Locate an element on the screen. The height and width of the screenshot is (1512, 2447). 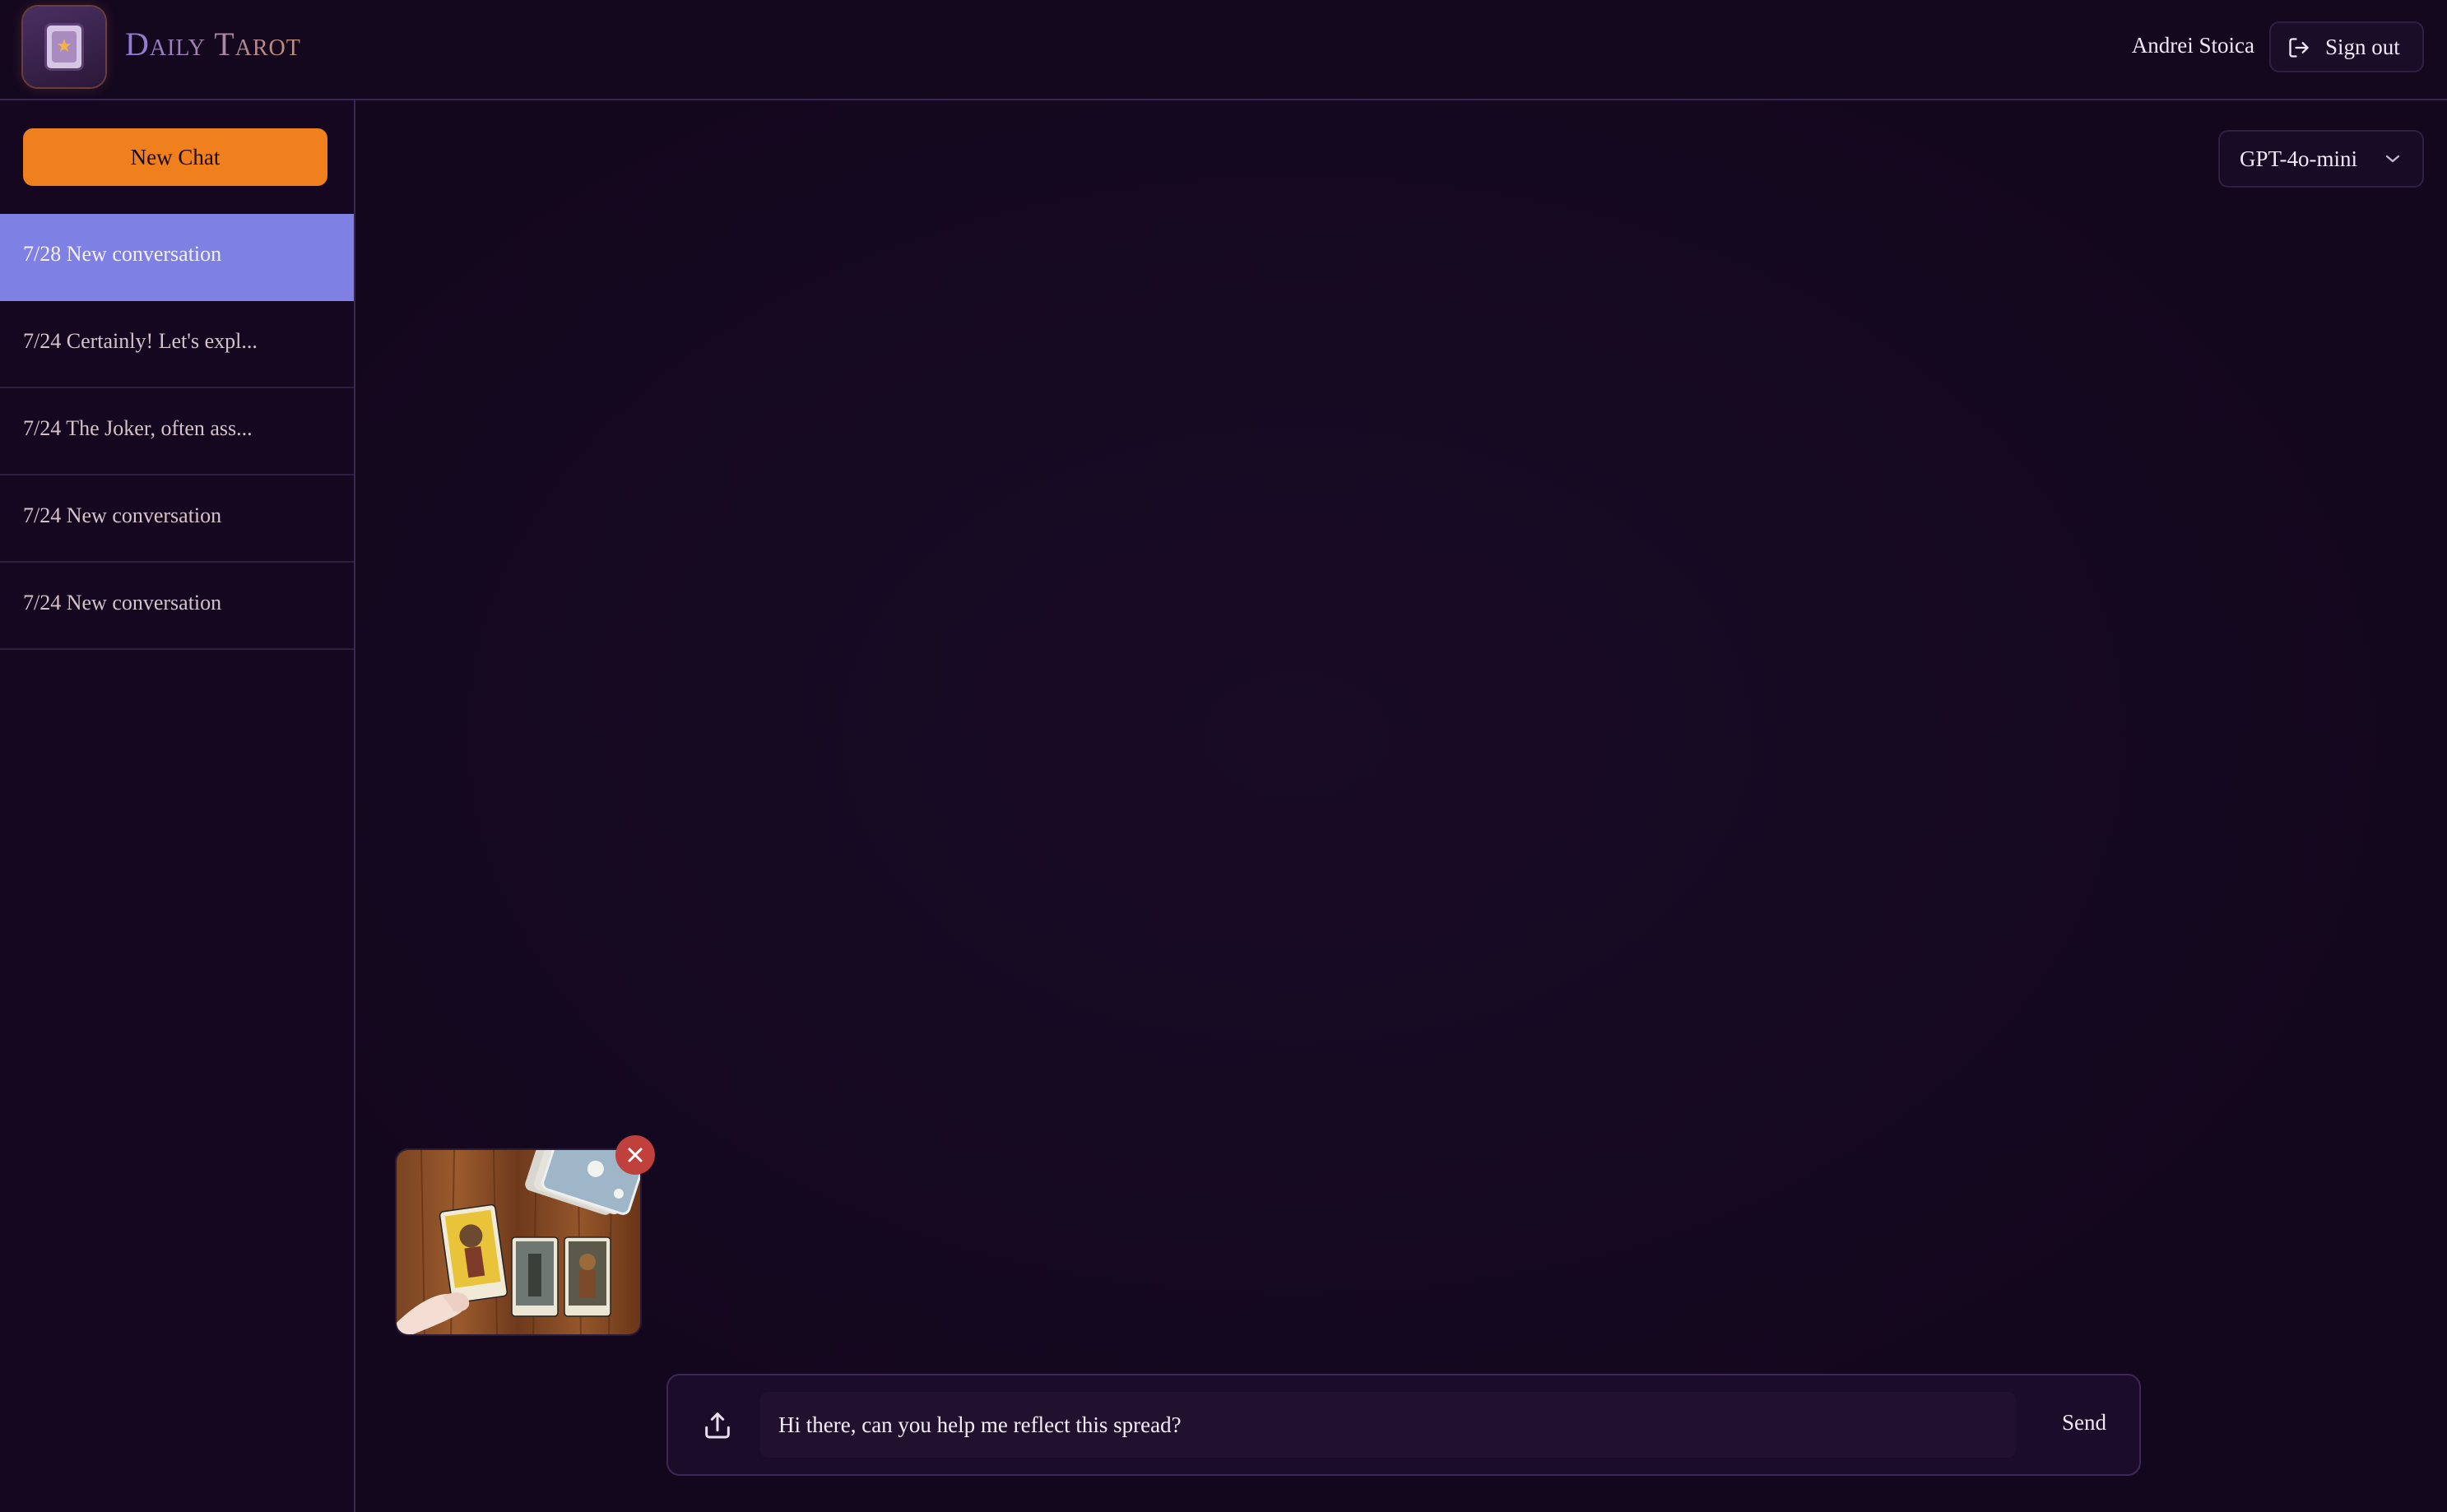
attachment-preview is located at coordinates (518, 1242).